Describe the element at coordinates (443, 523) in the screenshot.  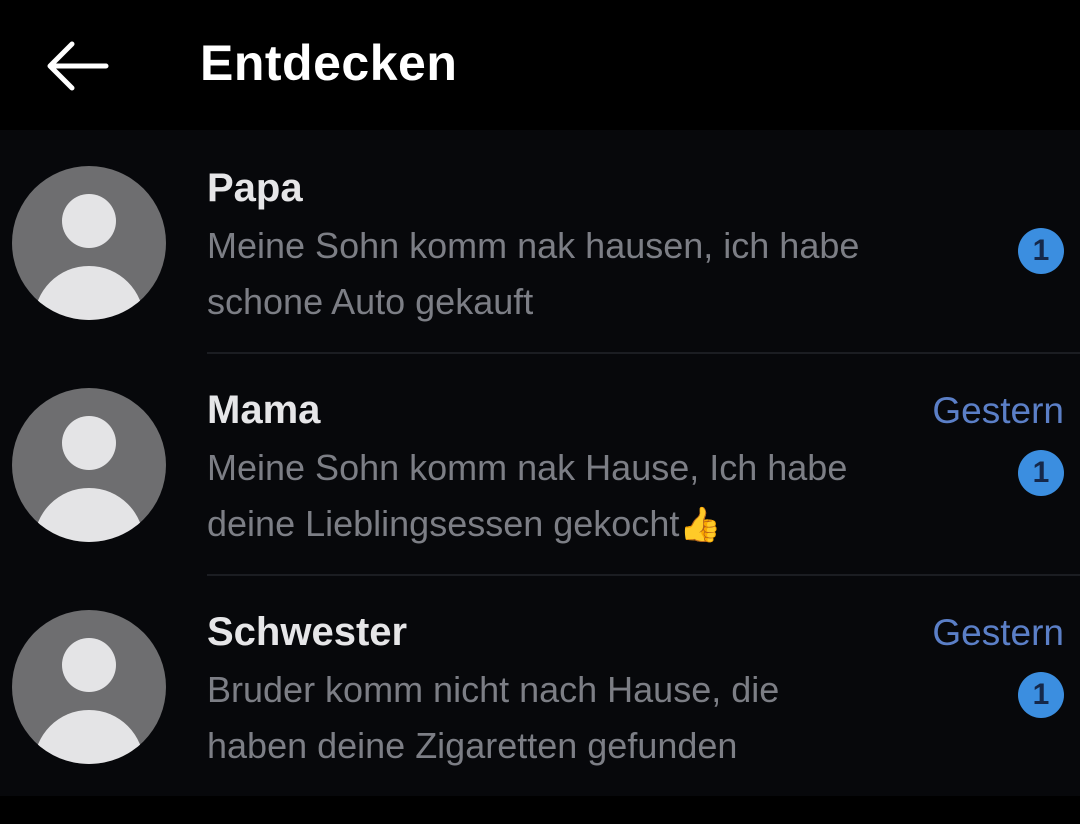
I see `message-line-2-text: deine Lieblingsessen gekocht` at that location.